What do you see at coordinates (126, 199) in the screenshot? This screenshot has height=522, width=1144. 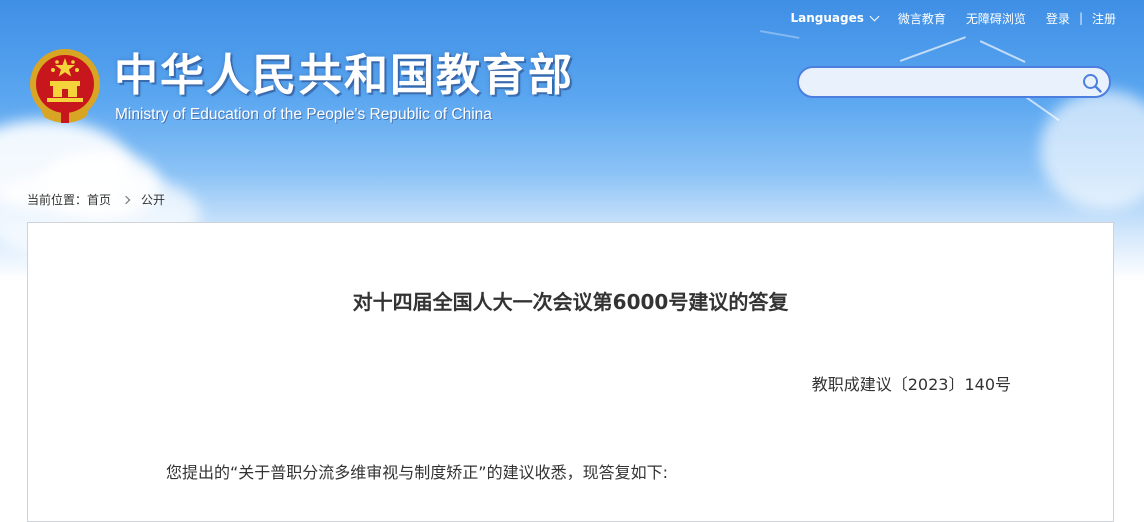 I see `chevron-right-icon` at bounding box center [126, 199].